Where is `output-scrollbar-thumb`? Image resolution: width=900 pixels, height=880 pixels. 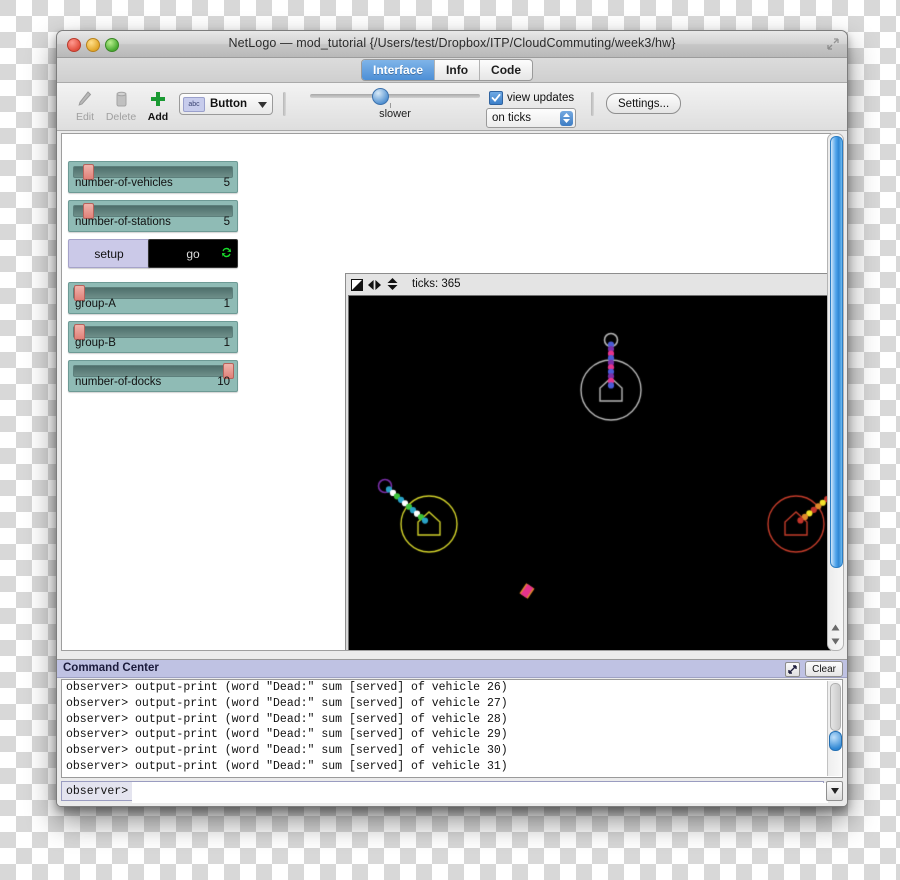
output-scrollbar-thumb is located at coordinates (835, 741).